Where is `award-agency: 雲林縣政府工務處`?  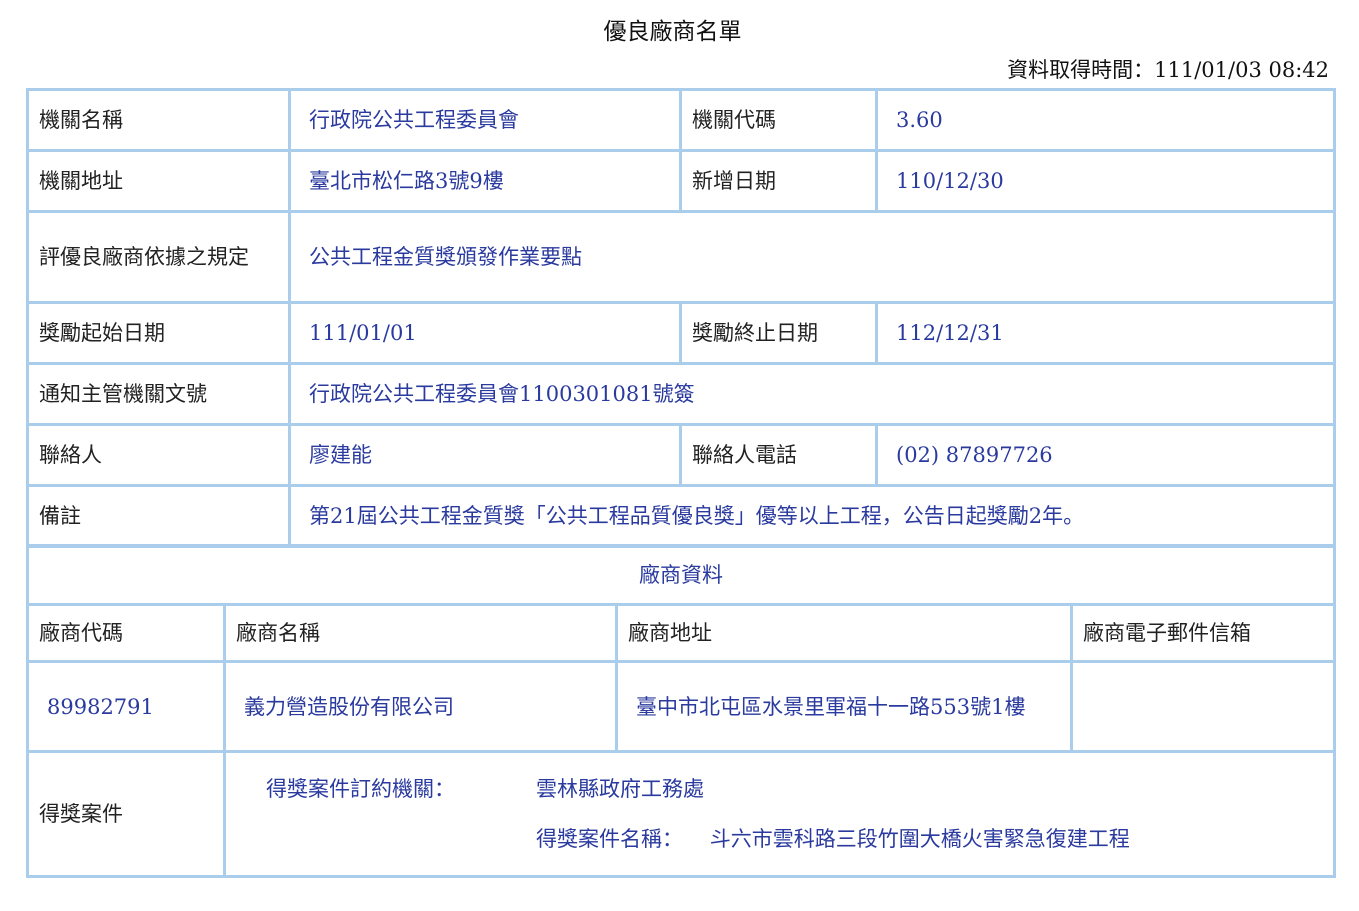 award-agency: 雲林縣政府工務處 is located at coordinates (620, 789).